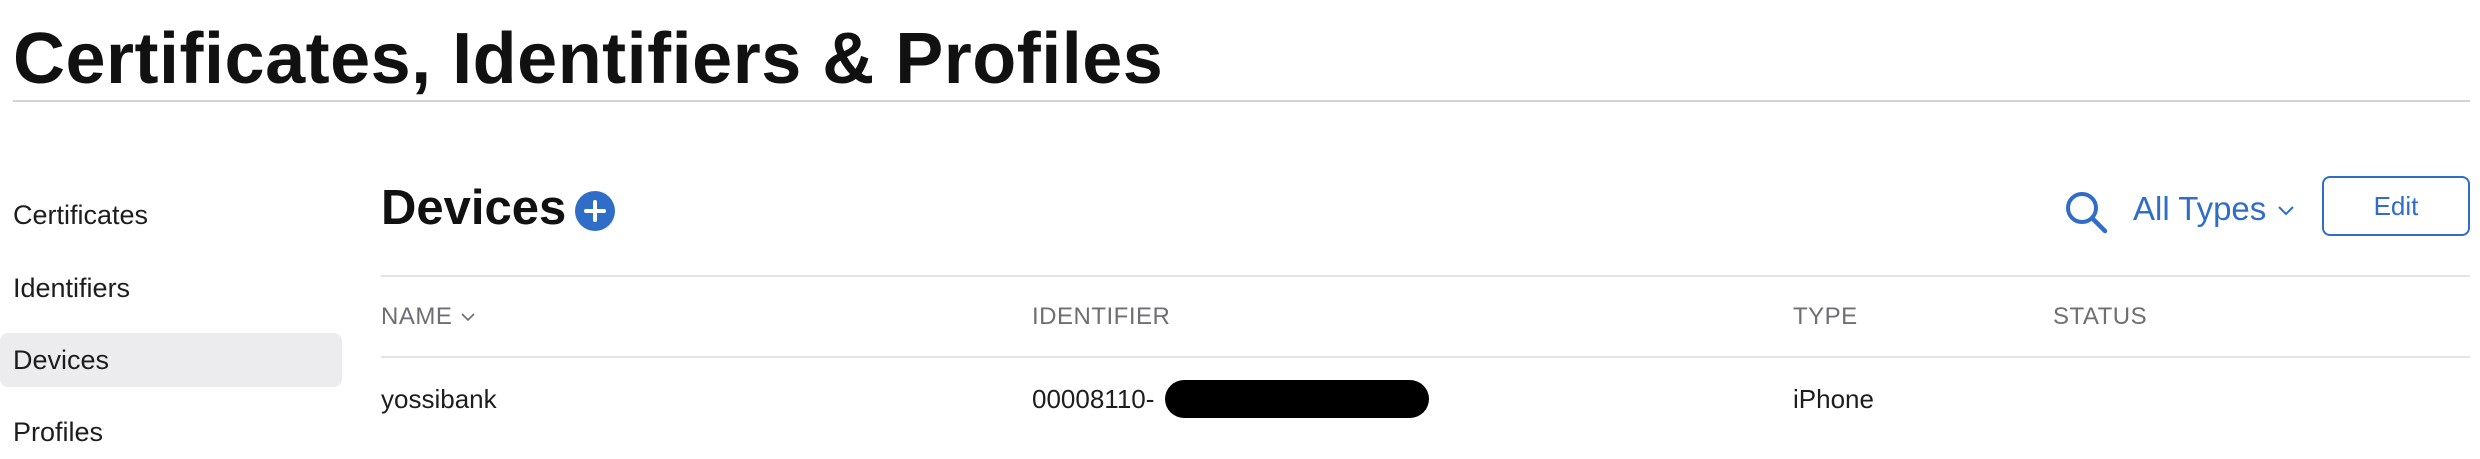 Image resolution: width=2480 pixels, height=459 pixels. What do you see at coordinates (2286, 211) in the screenshot?
I see `chevron-down-icon` at bounding box center [2286, 211].